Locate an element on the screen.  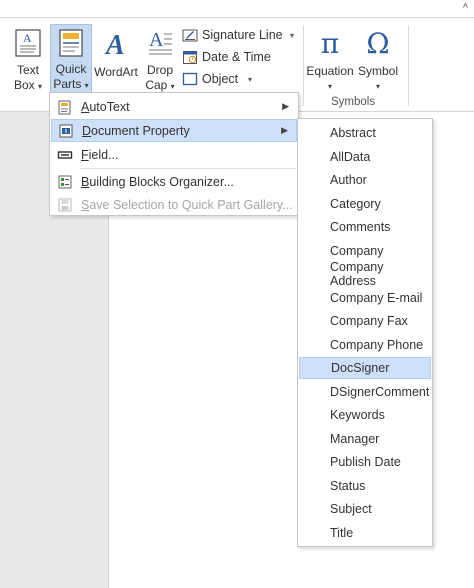
quick-parts-label-line1: Quick is located at coordinates (71, 69).